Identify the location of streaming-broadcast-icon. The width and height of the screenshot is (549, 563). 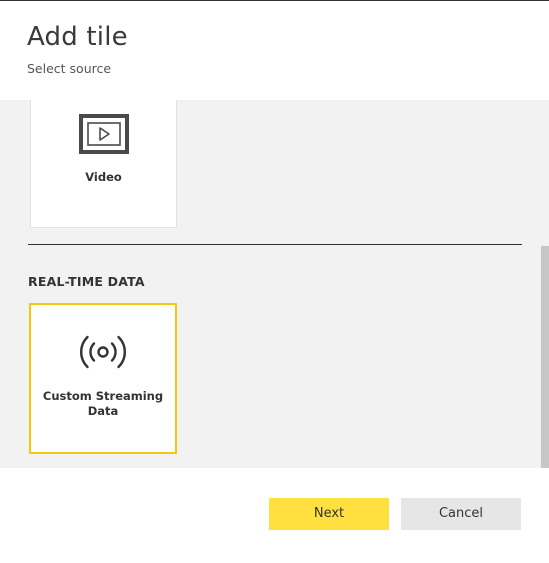
(103, 354).